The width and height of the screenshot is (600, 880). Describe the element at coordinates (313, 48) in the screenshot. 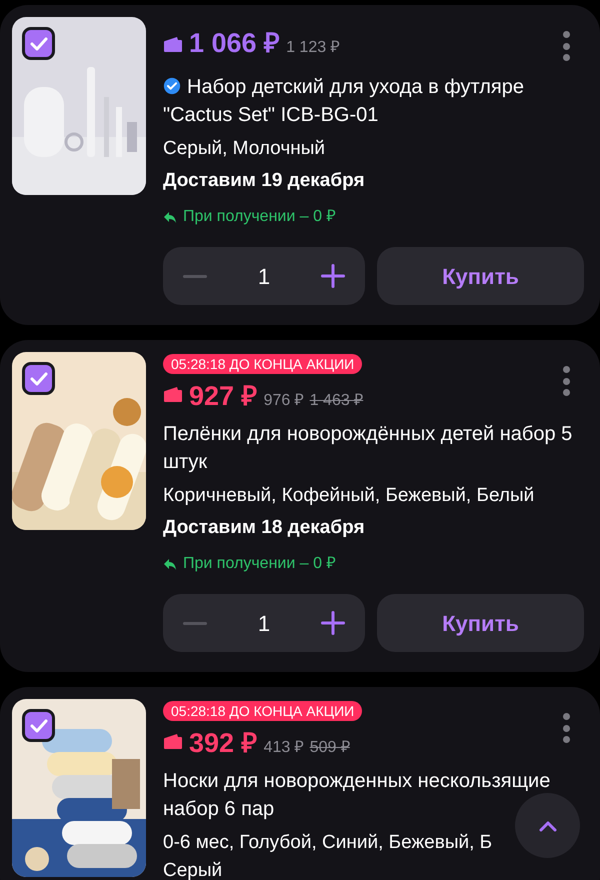

I see `old-price: 1 123 ₽` at that location.